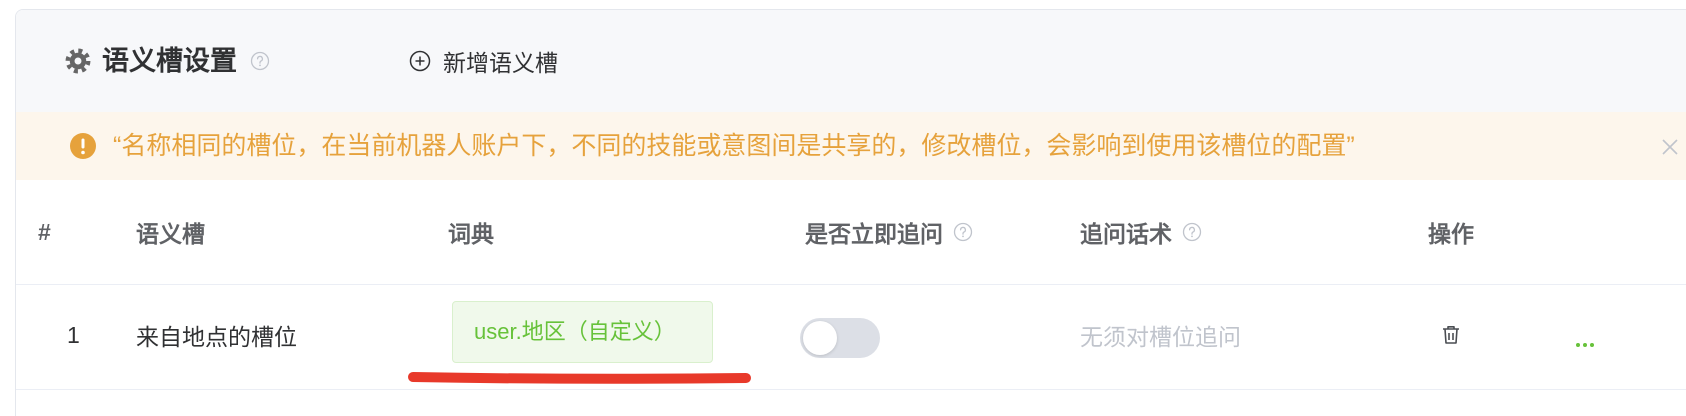  What do you see at coordinates (500, 63) in the screenshot?
I see `add-slot-label: 新增语义槽` at bounding box center [500, 63].